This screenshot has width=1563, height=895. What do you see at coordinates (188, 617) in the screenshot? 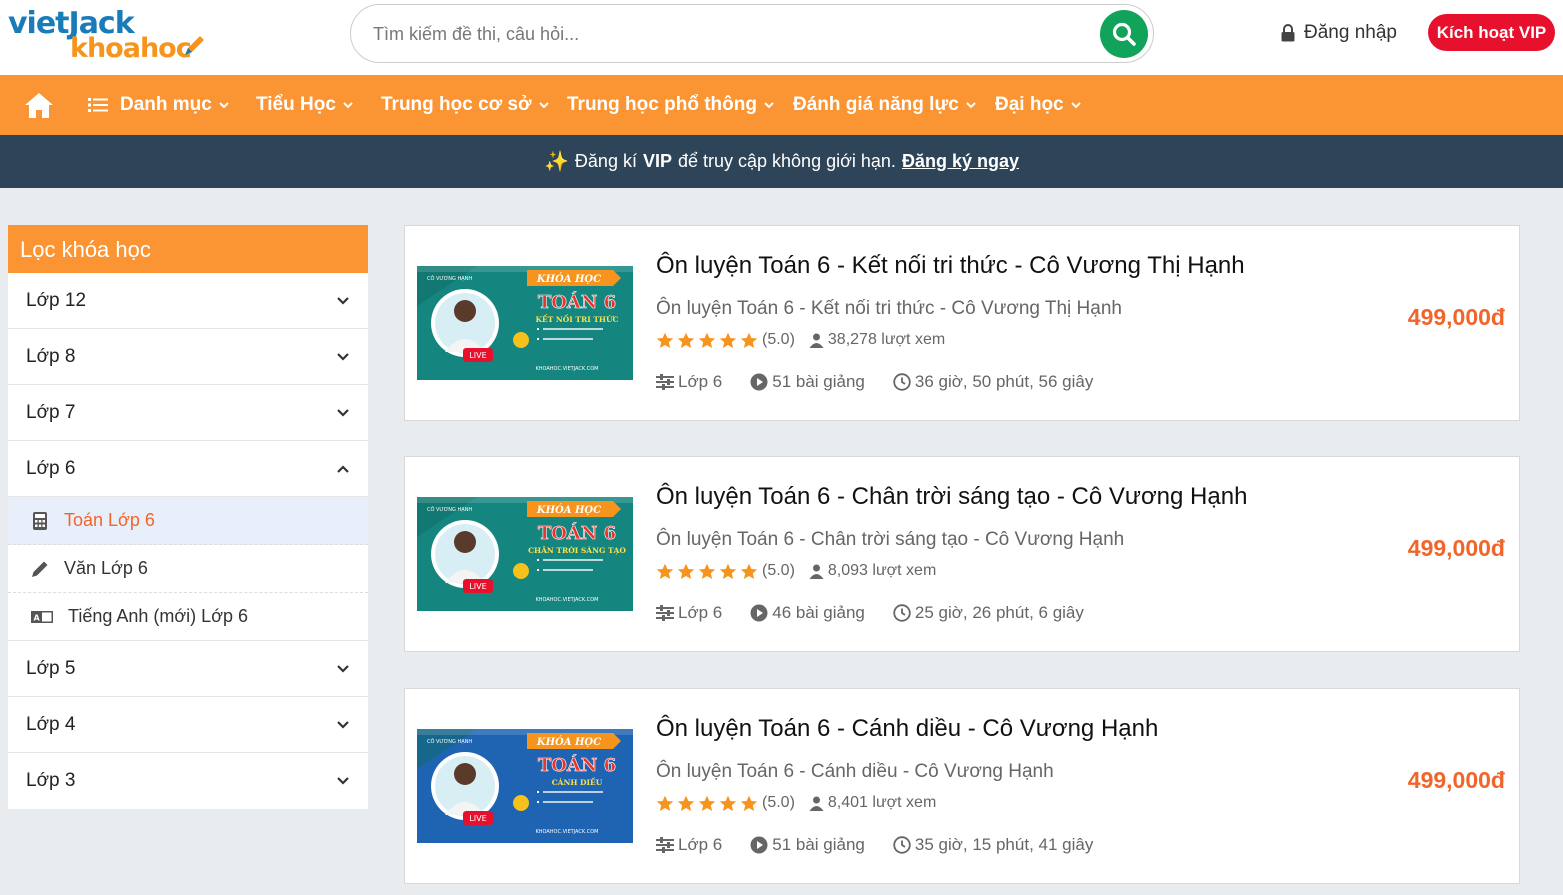
I see `sidebar-subject-english-6: A Tiếng Anh (mới) Lớp 6` at bounding box center [188, 617].